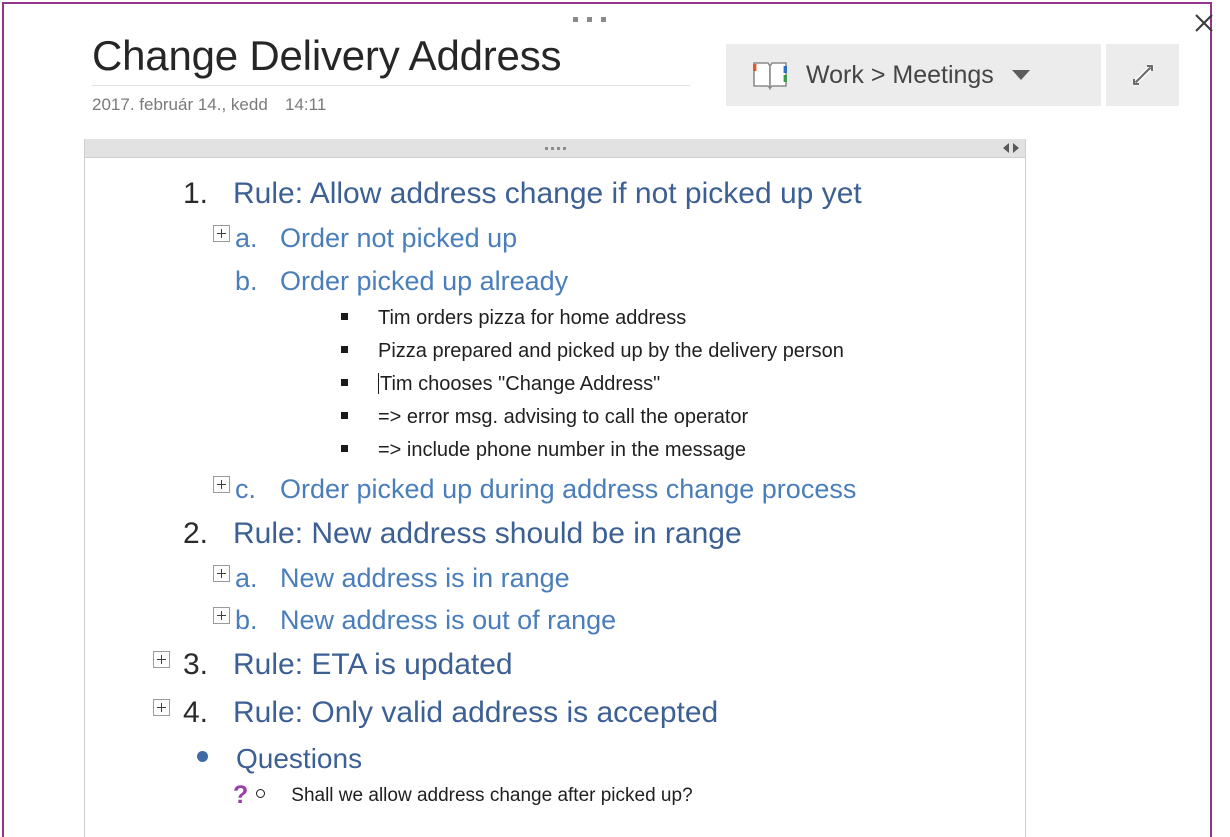 The width and height of the screenshot is (1230, 837). What do you see at coordinates (392, 55) in the screenshot?
I see `page-title: Change Delivery Address` at bounding box center [392, 55].